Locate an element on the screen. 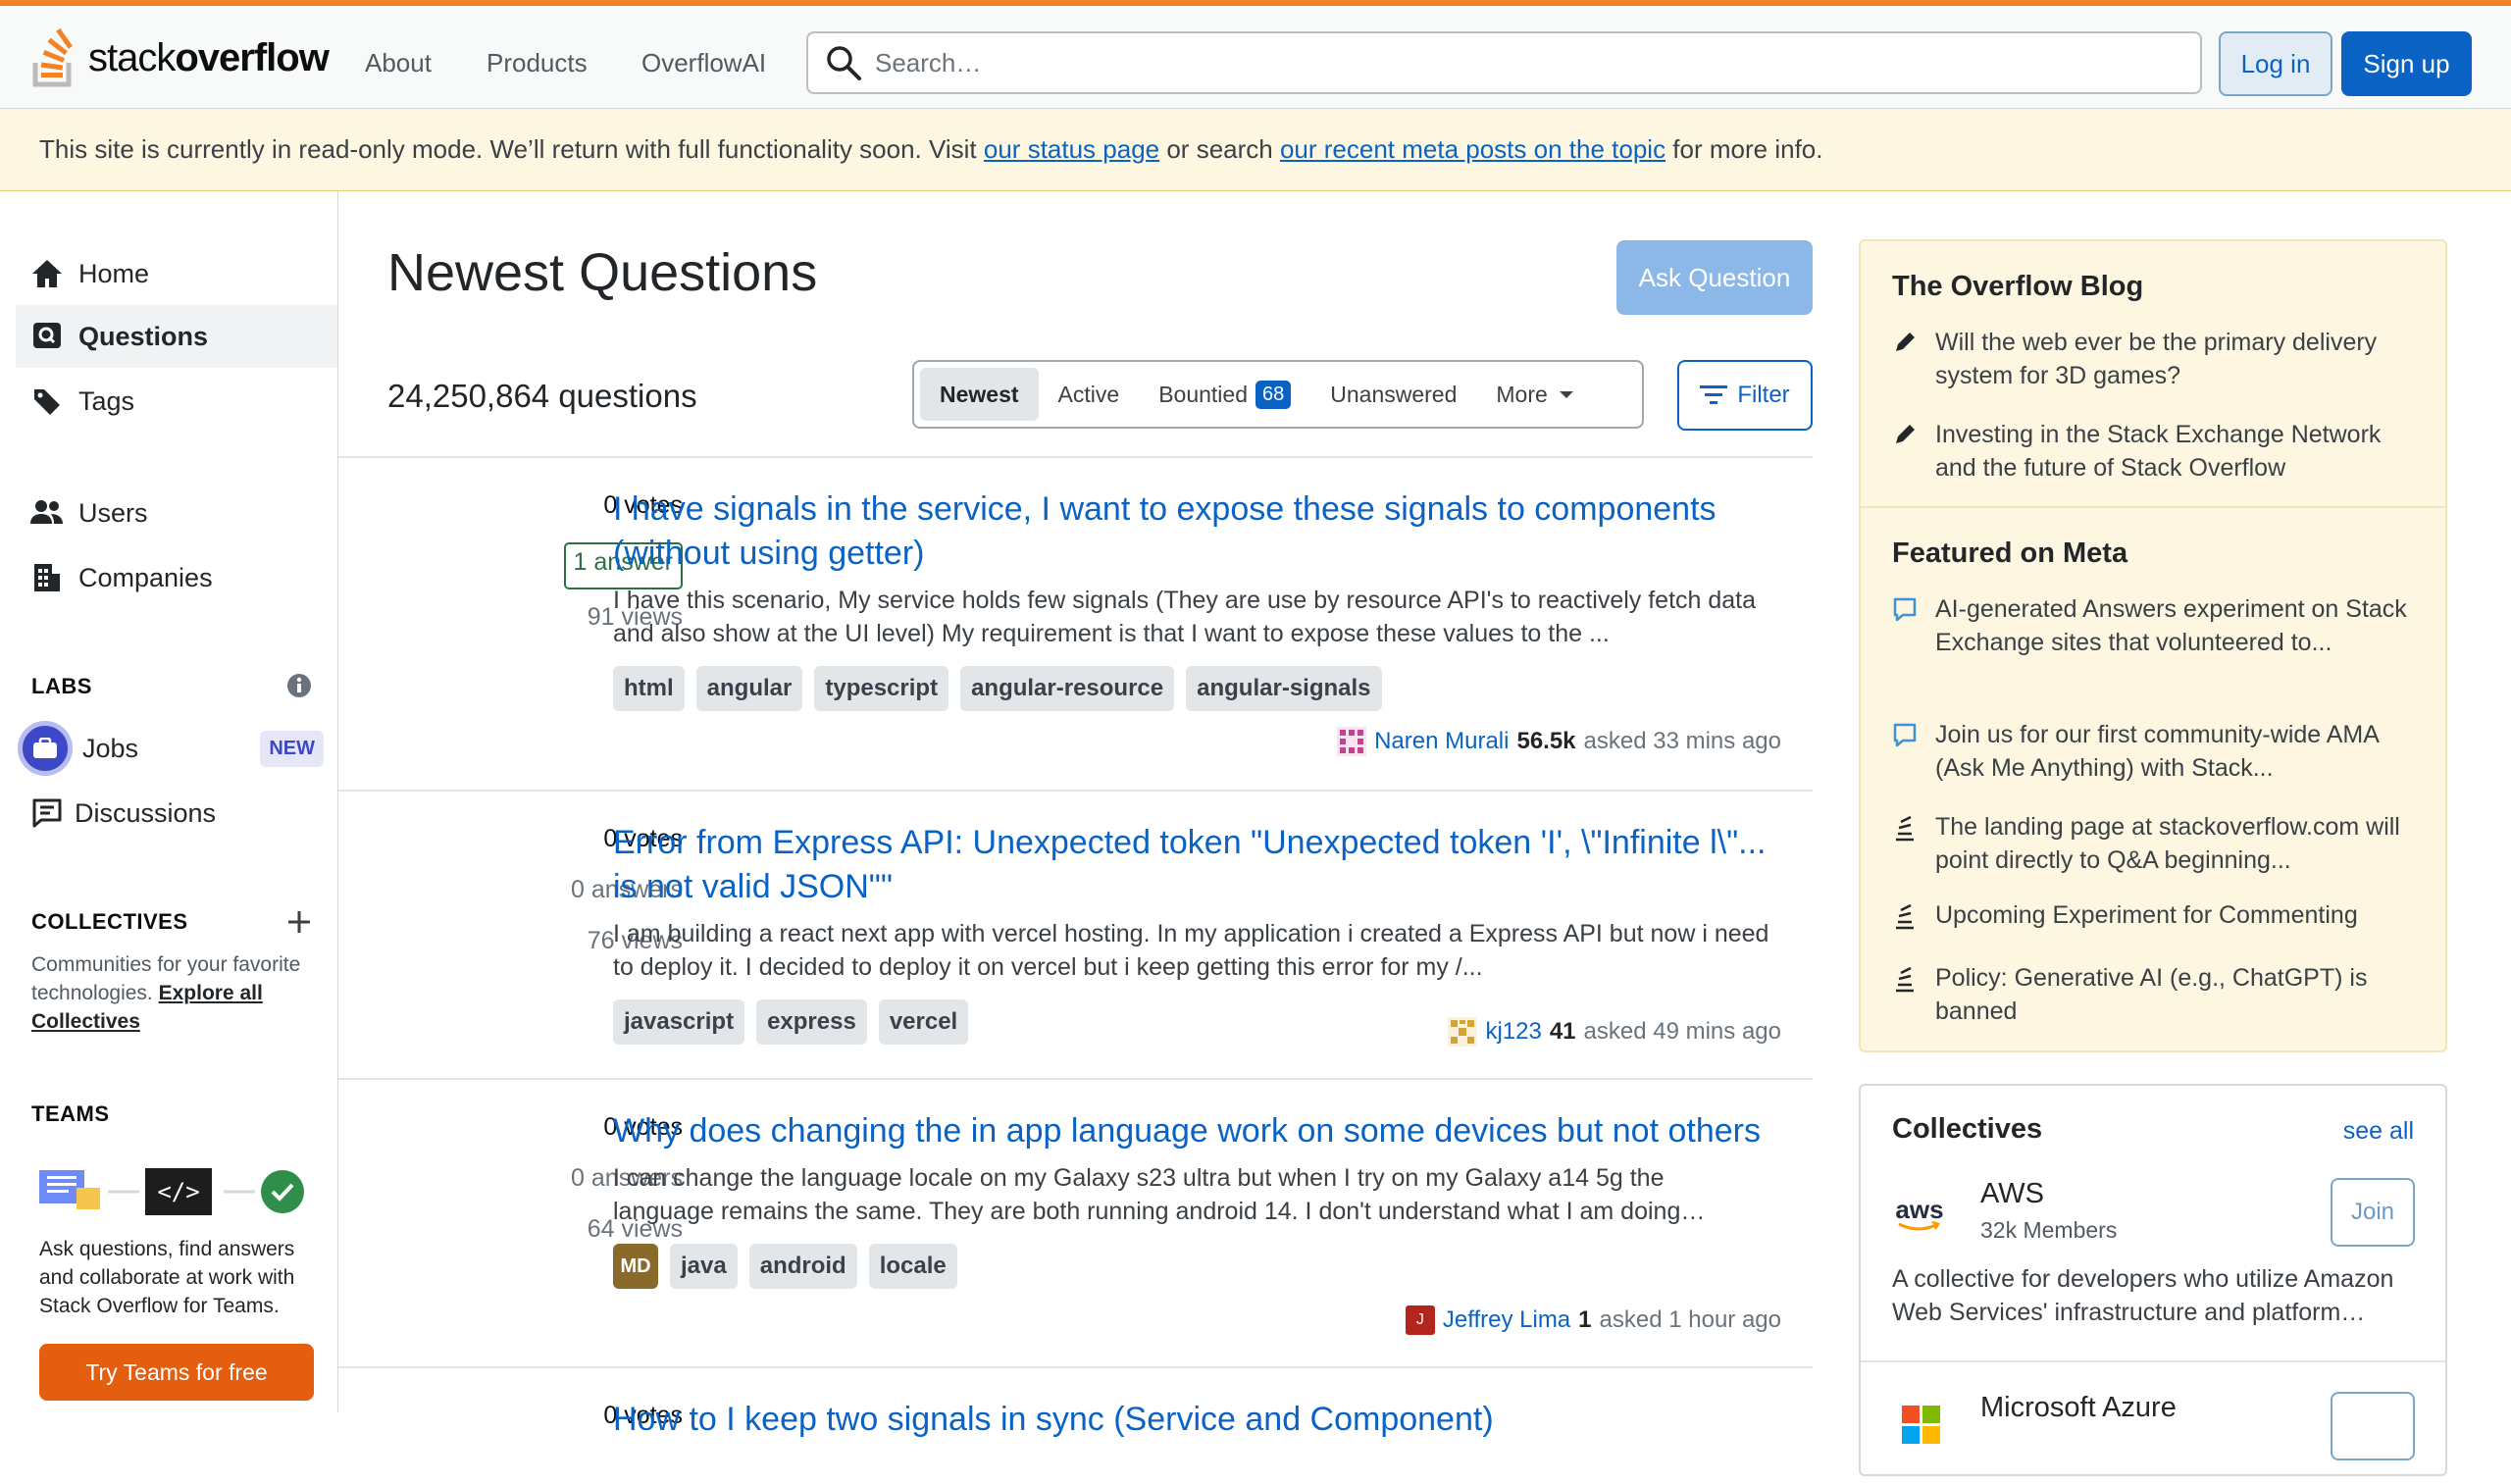 This screenshot has height=1484, width=2511. aws-smile-icon is located at coordinates (1919, 1226).